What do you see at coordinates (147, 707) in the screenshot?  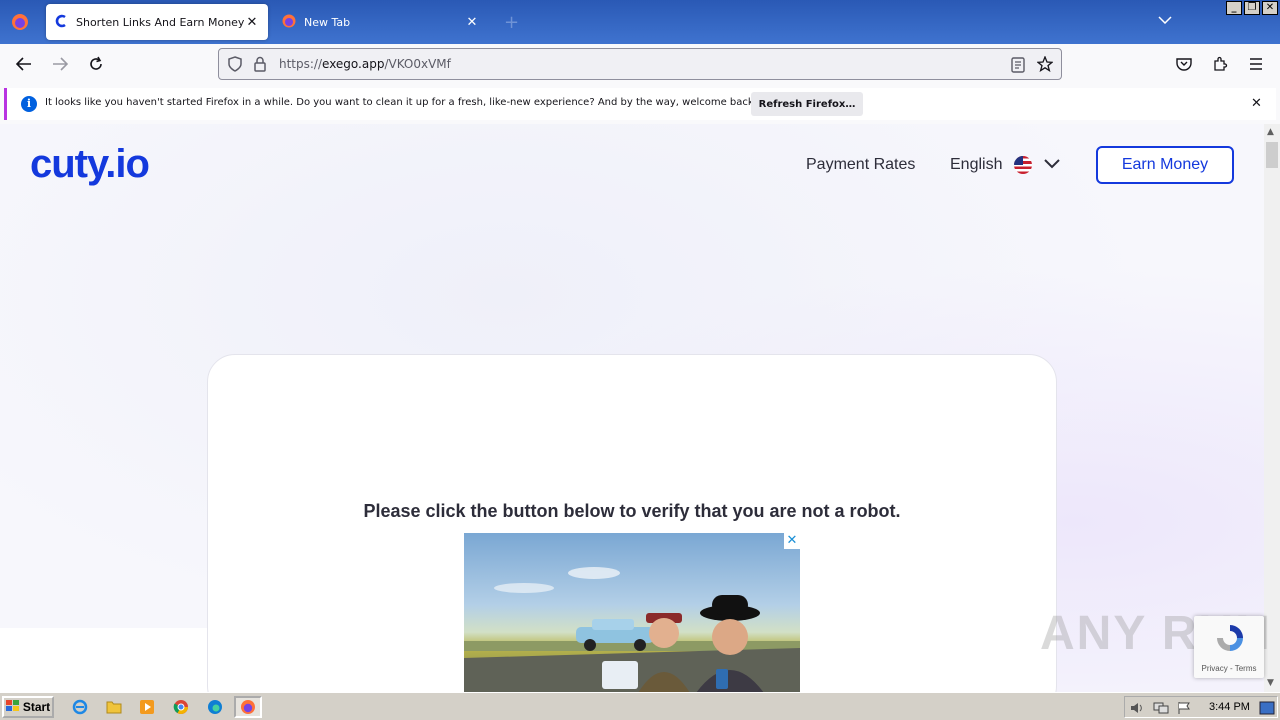 I see `media-player-icon` at bounding box center [147, 707].